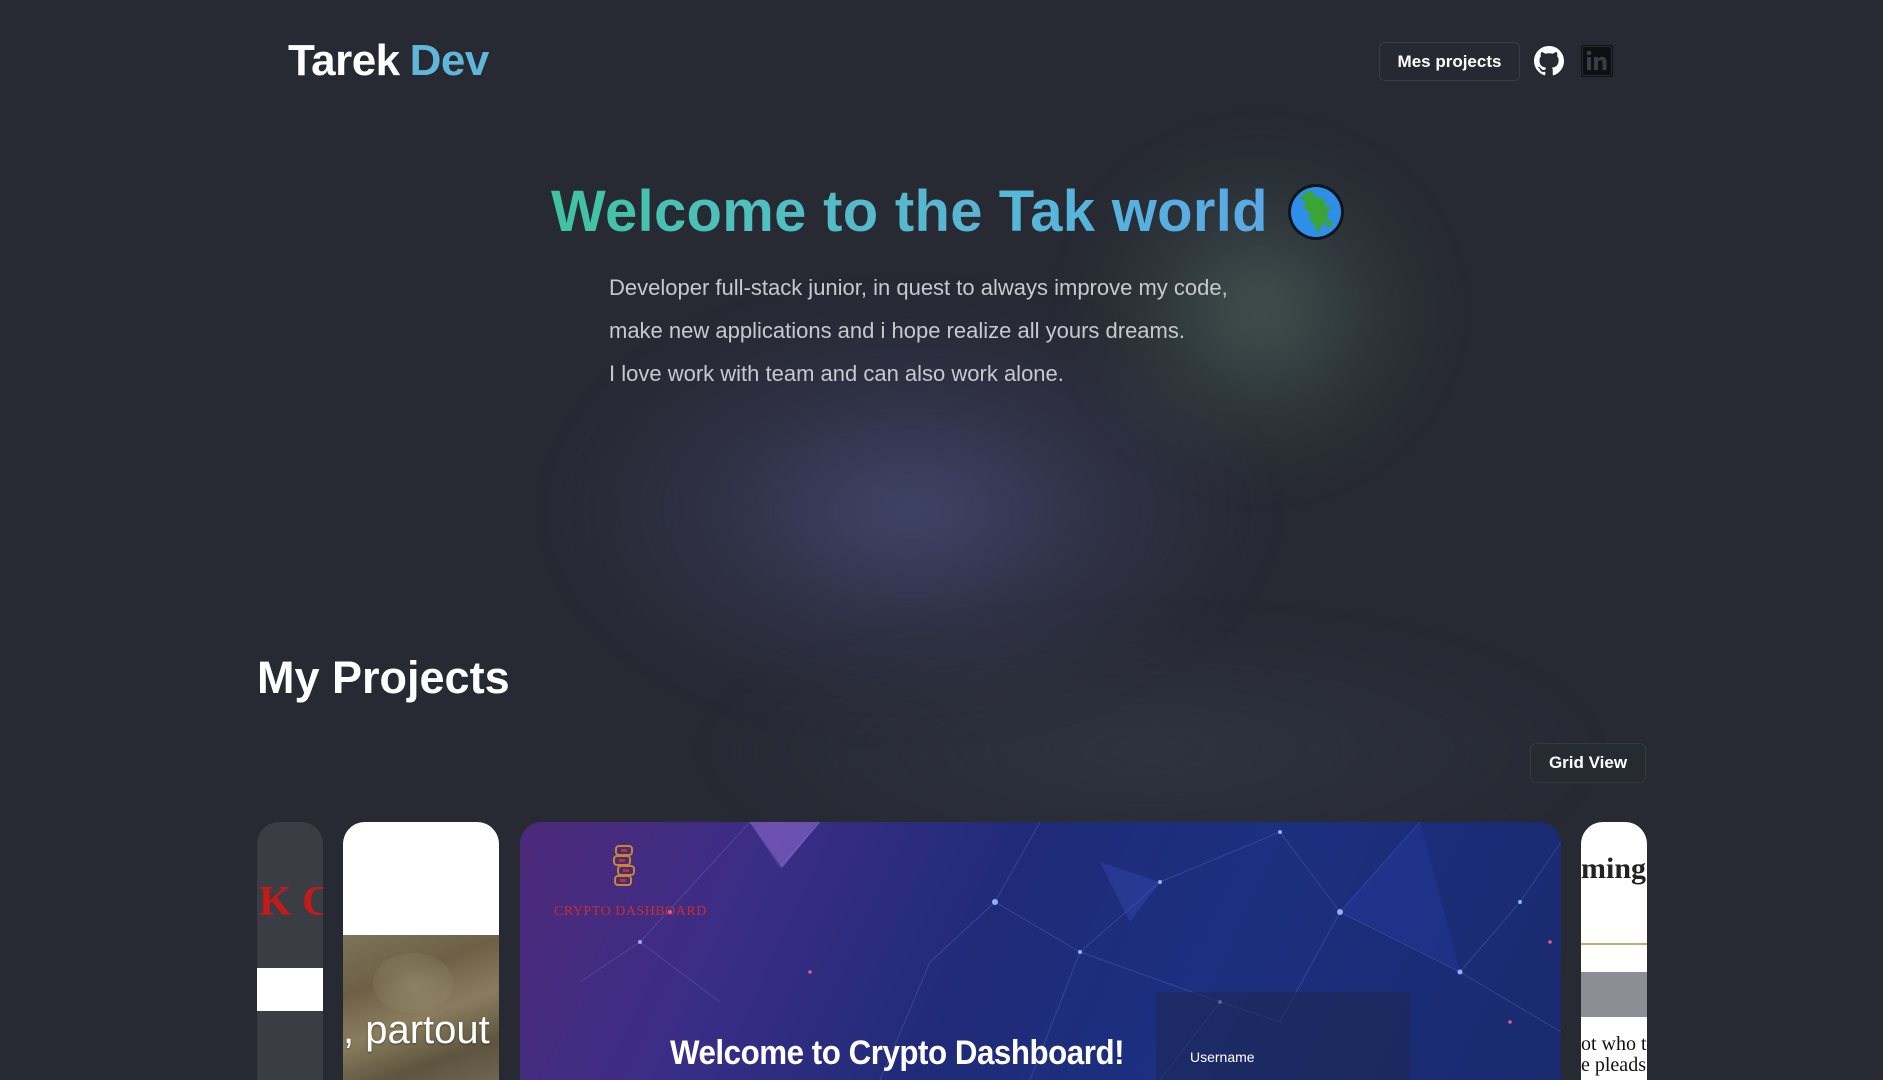  Describe the element at coordinates (1449, 61) in the screenshot. I see `my-projects-button: Mes projects` at that location.